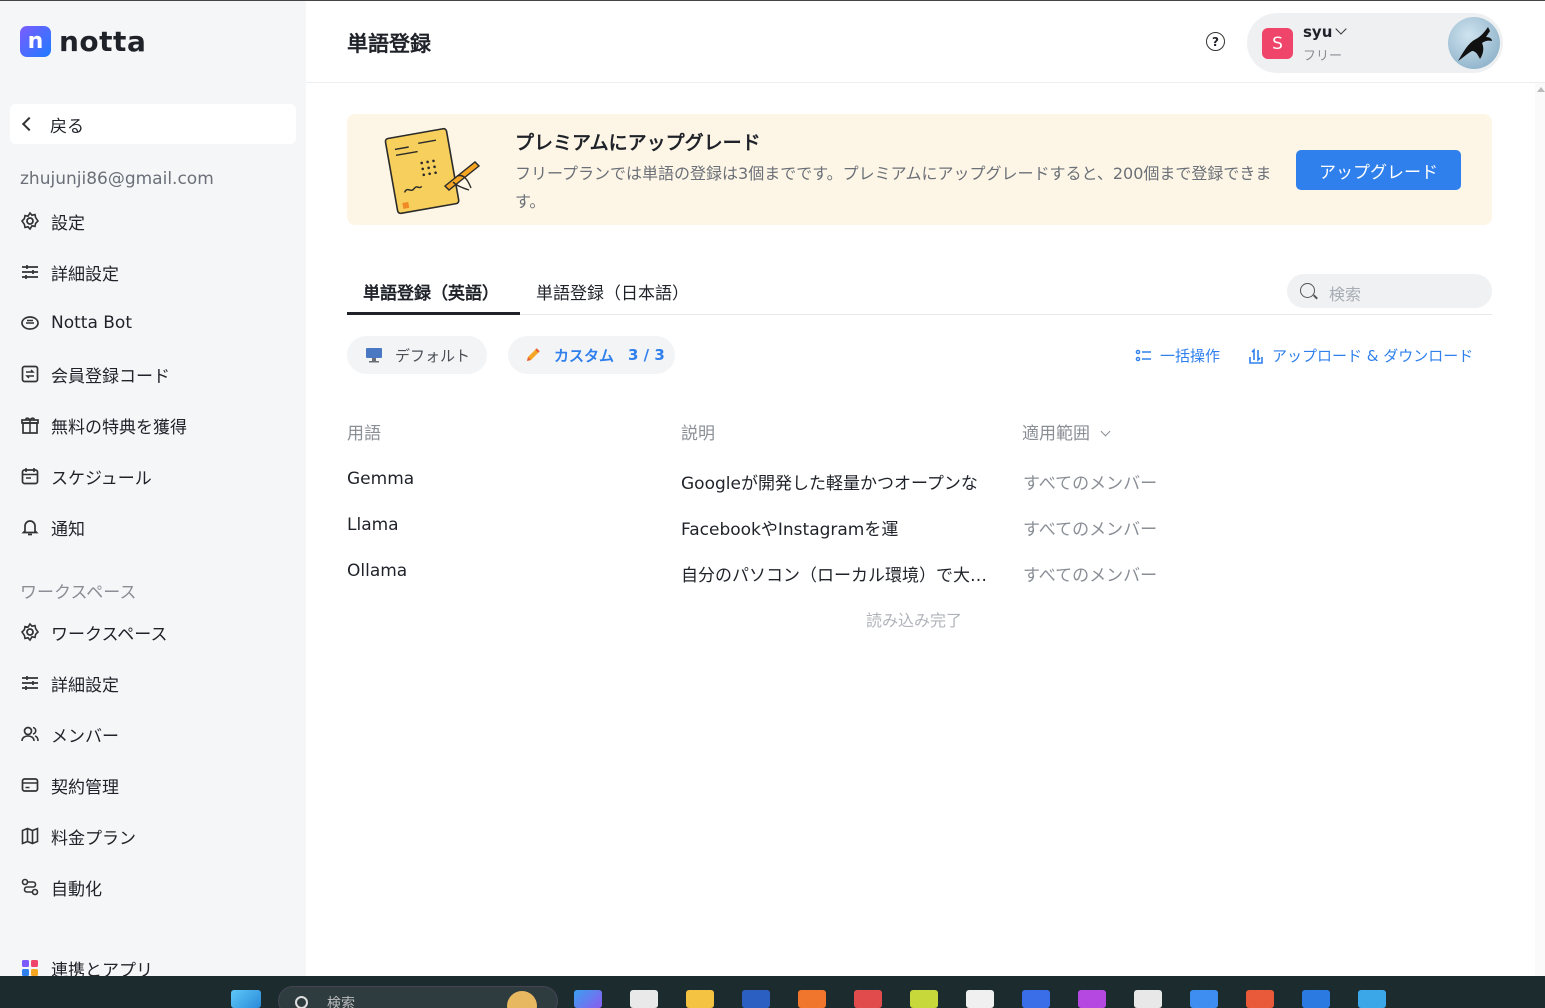 The image size is (1545, 1008). Describe the element at coordinates (30, 323) in the screenshot. I see `bot-icon` at that location.